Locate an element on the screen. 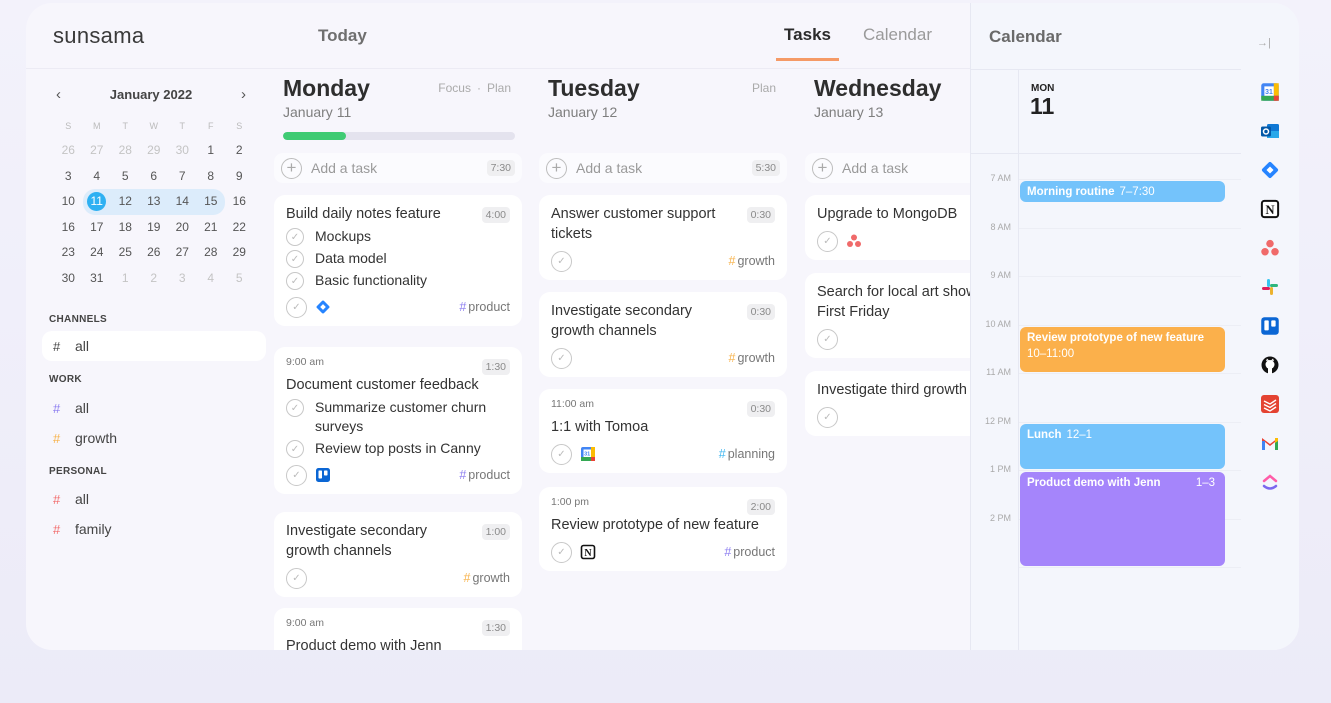  calendar-day: 6 is located at coordinates (154, 177).